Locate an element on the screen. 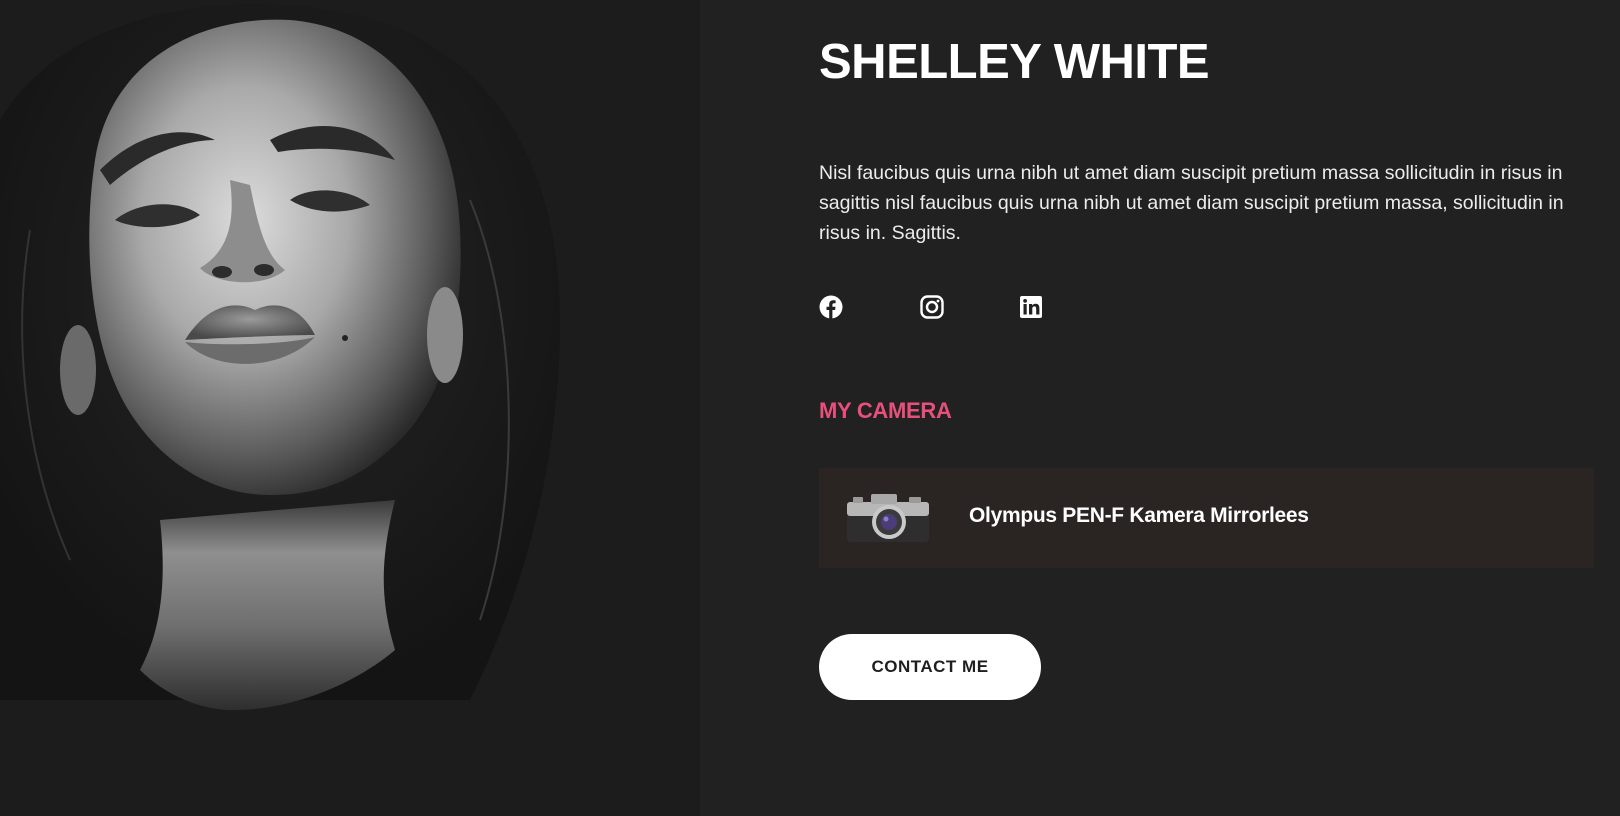  contact-me-button: CONTACT ME is located at coordinates (930, 667).